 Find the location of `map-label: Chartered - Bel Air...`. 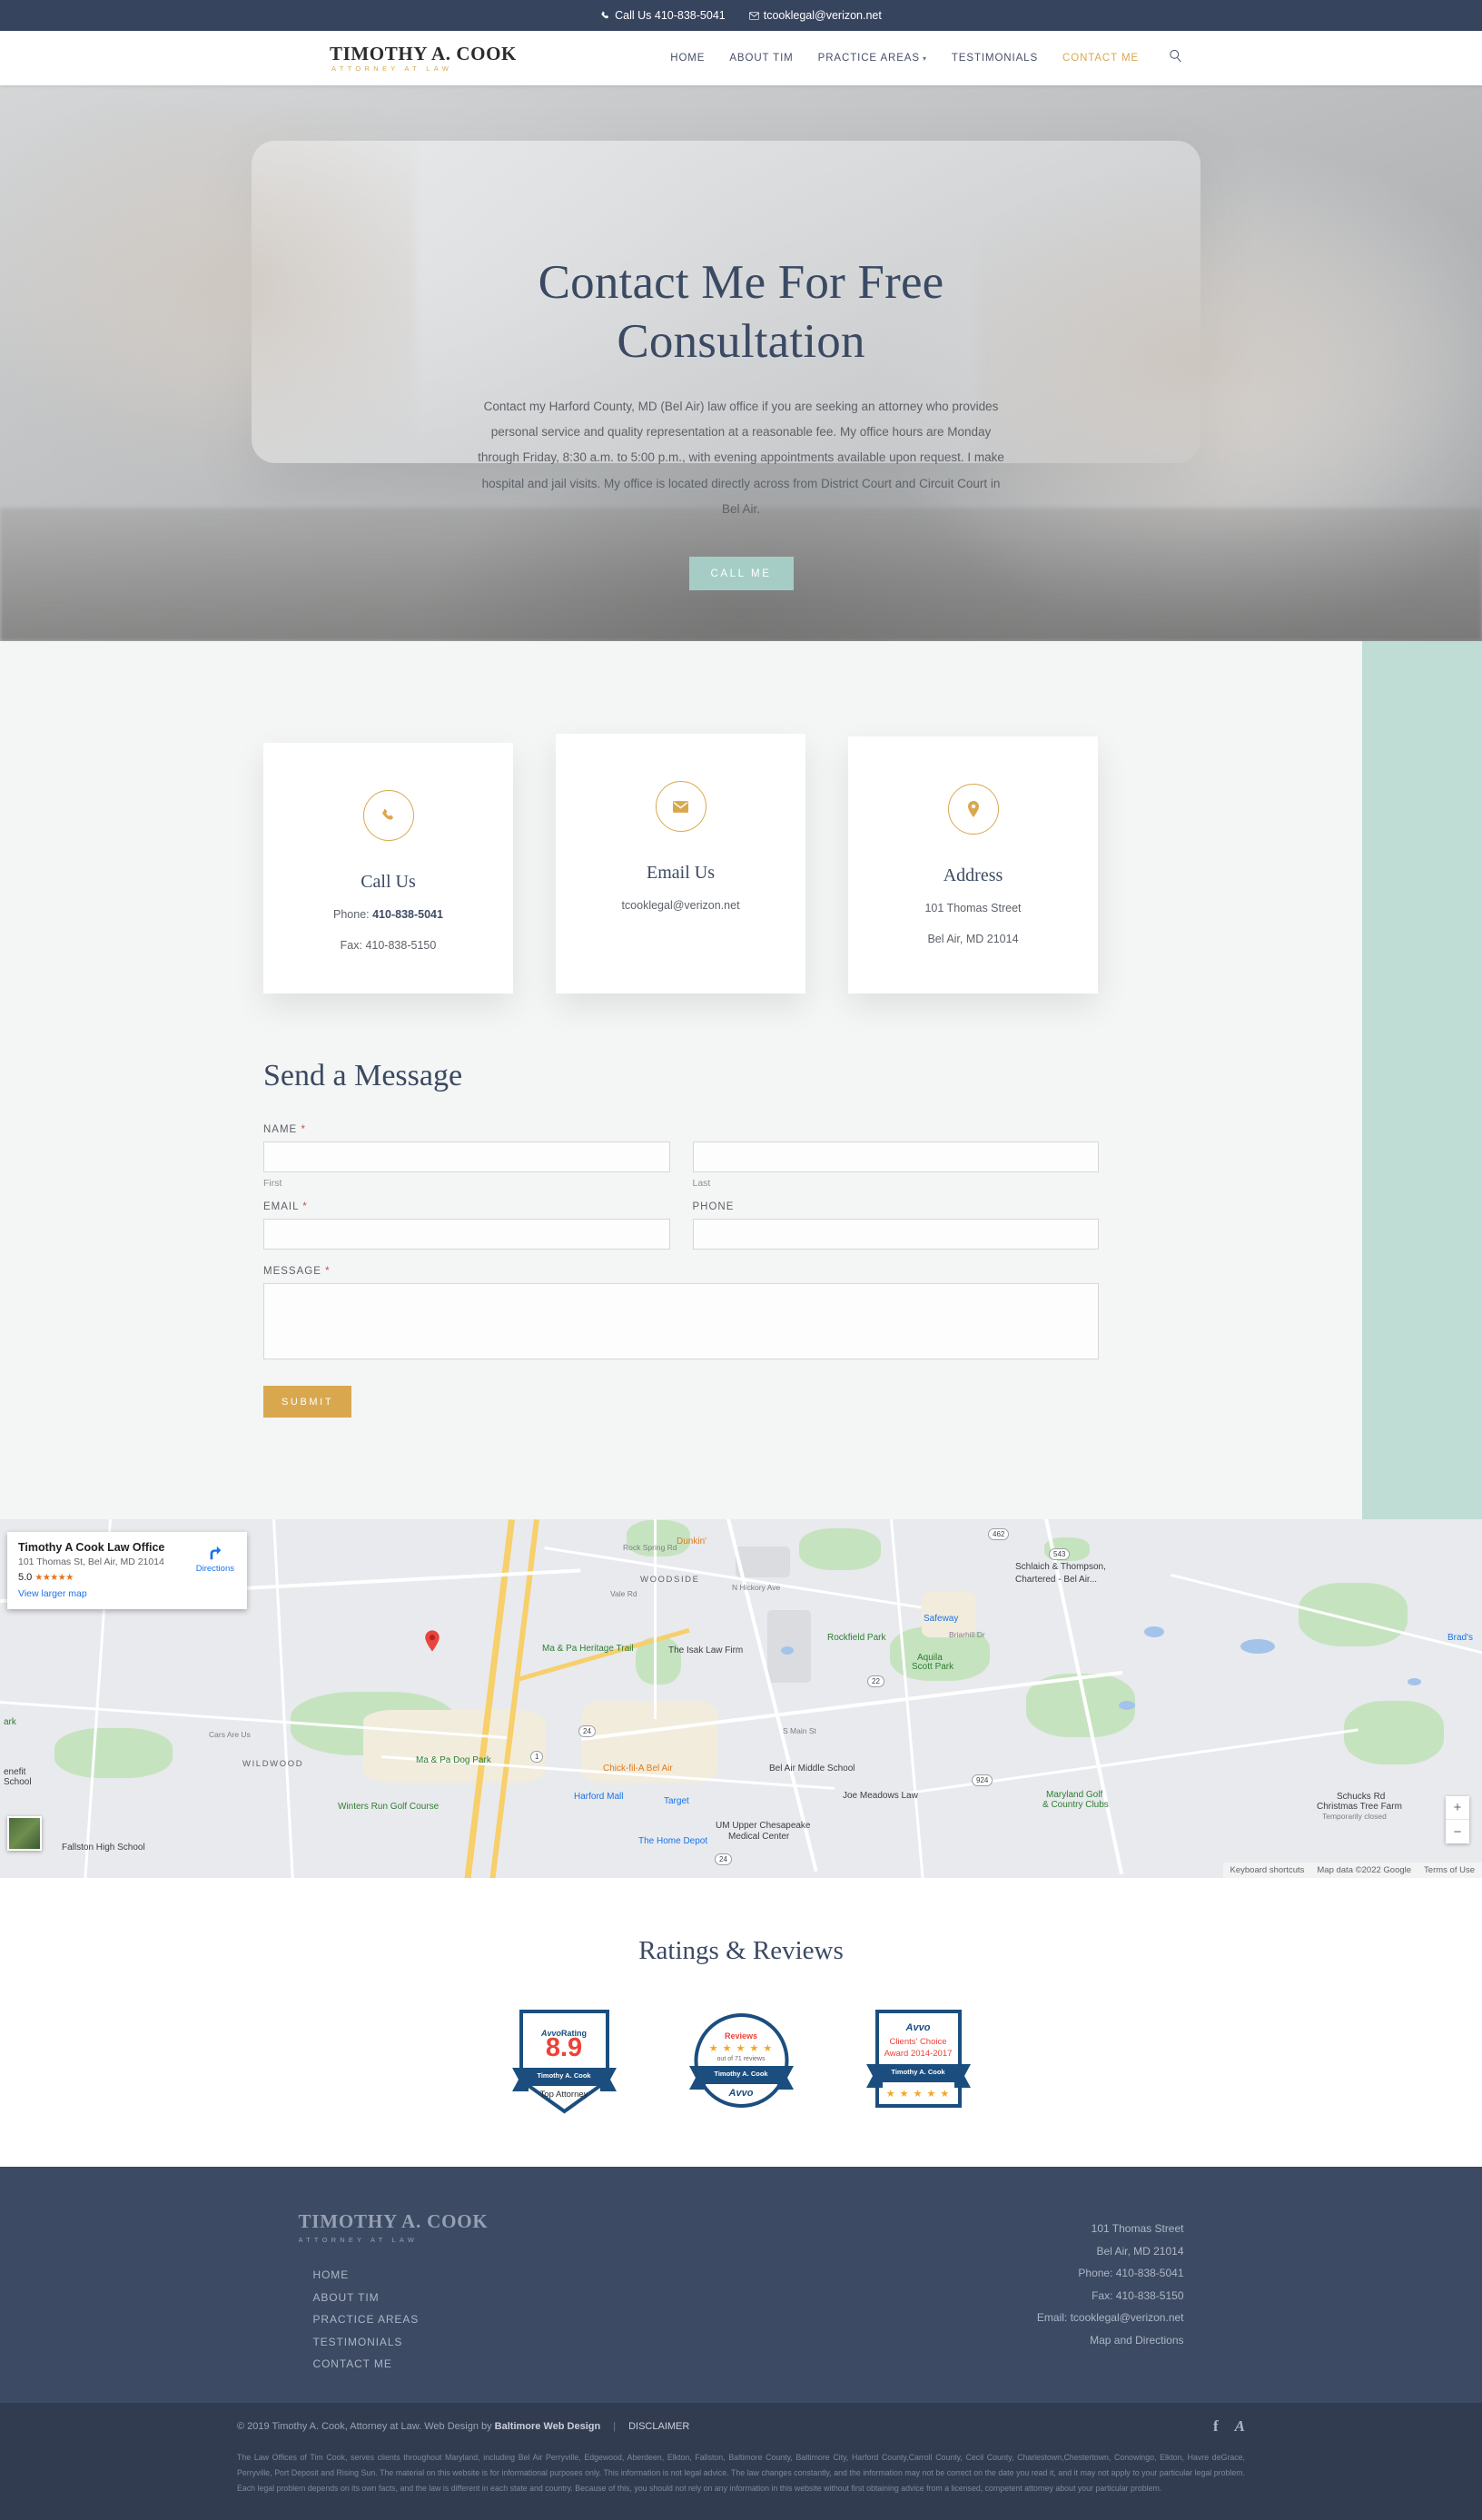

map-label: Chartered - Bel Air... is located at coordinates (1056, 1580).